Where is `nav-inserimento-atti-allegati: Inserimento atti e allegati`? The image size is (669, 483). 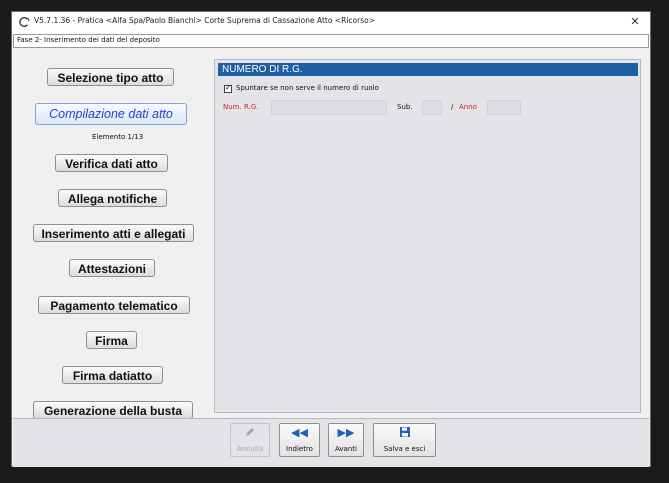 nav-inserimento-atti-allegati: Inserimento atti e allegati is located at coordinates (113, 233).